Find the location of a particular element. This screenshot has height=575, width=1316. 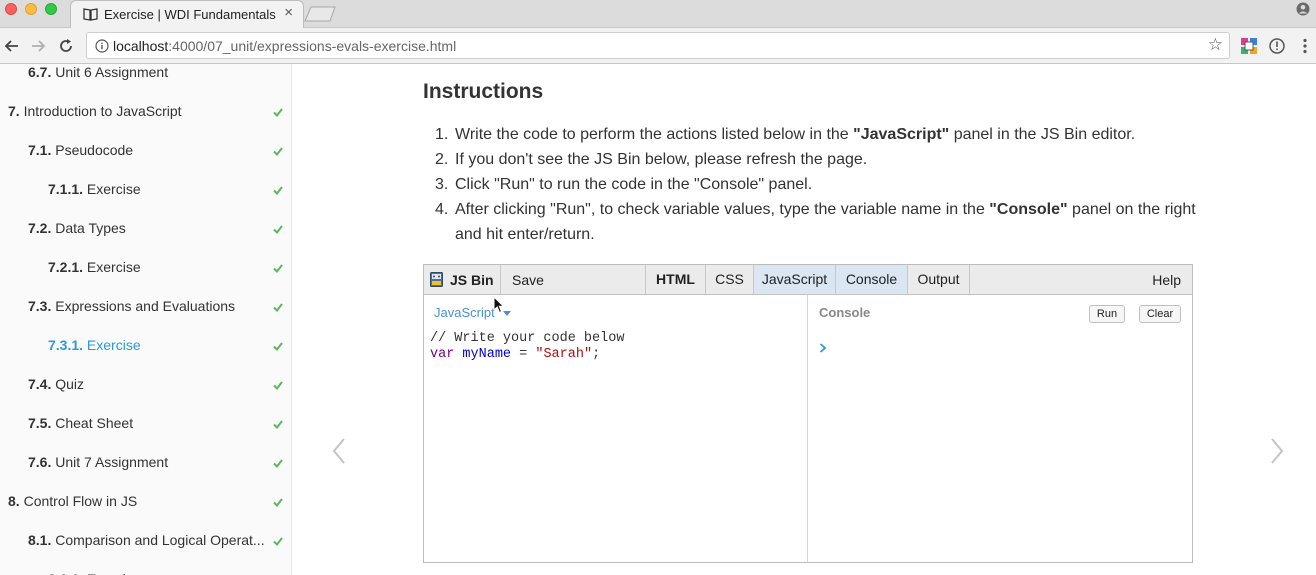

jsbin-logo-icon is located at coordinates (436, 279).